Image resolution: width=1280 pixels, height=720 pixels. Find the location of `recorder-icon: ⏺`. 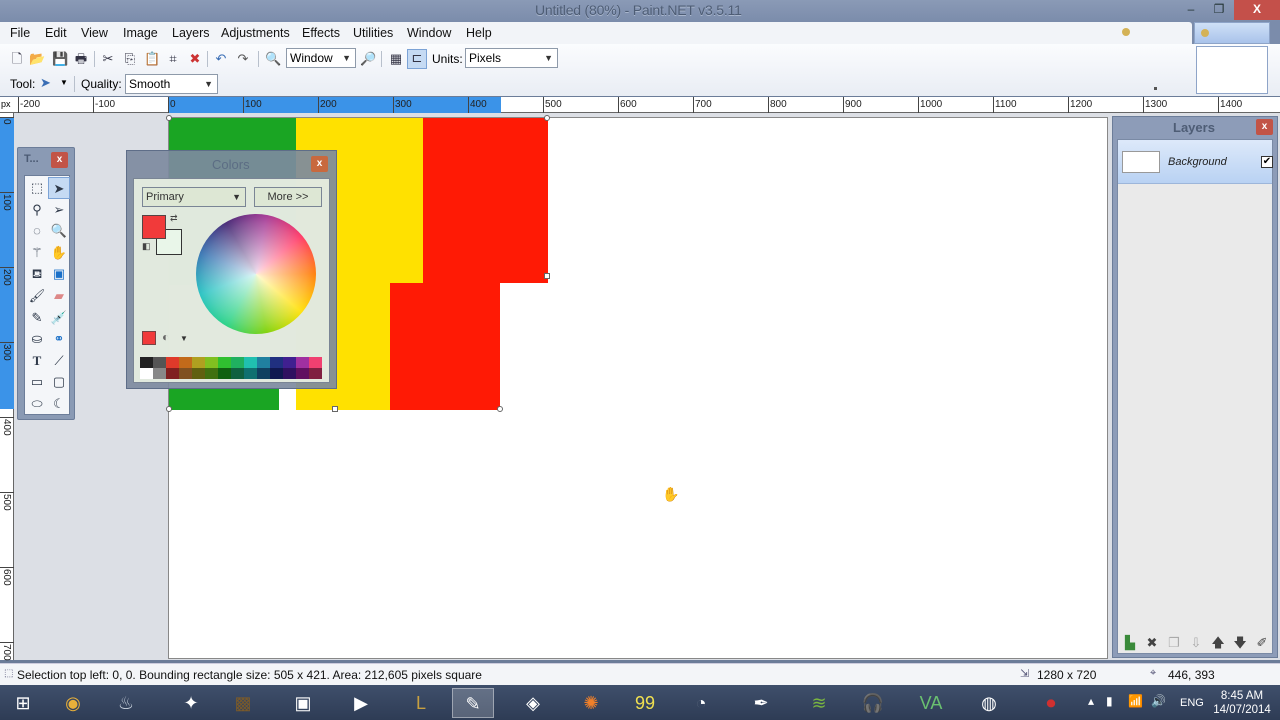

recorder-icon: ⏺ is located at coordinates (1051, 703).